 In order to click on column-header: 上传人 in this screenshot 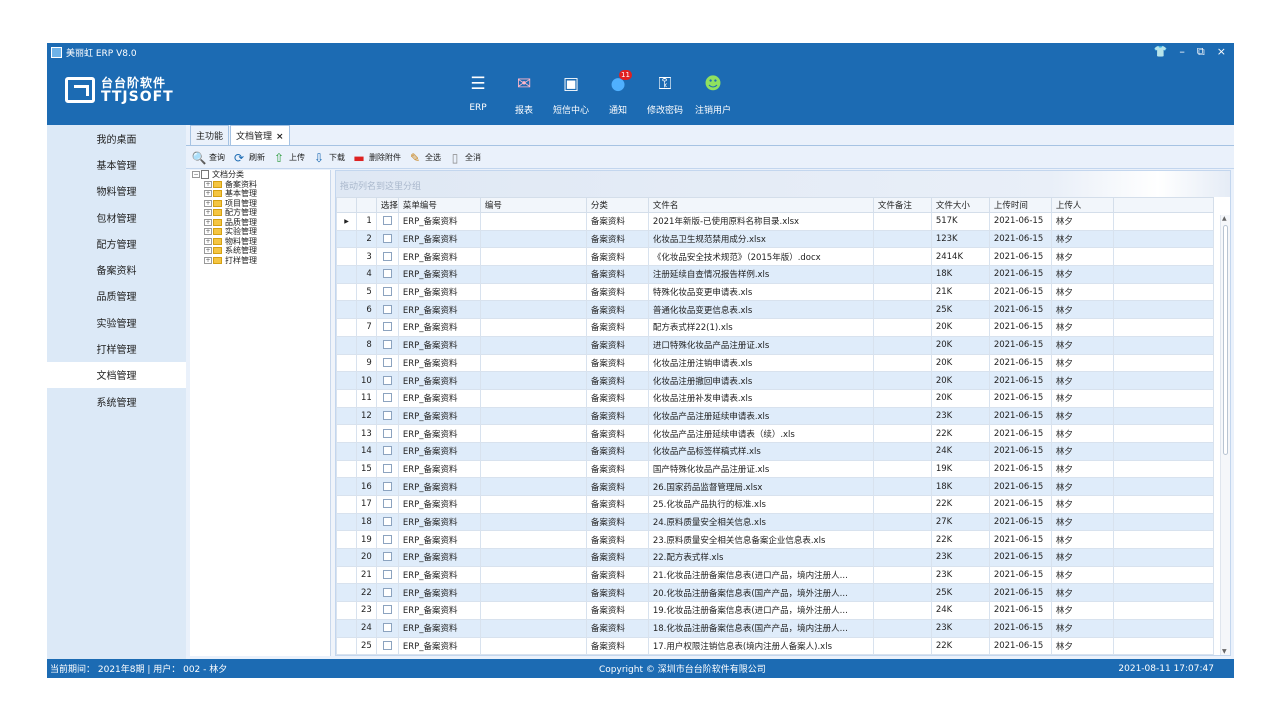, I will do `click(1082, 205)`.